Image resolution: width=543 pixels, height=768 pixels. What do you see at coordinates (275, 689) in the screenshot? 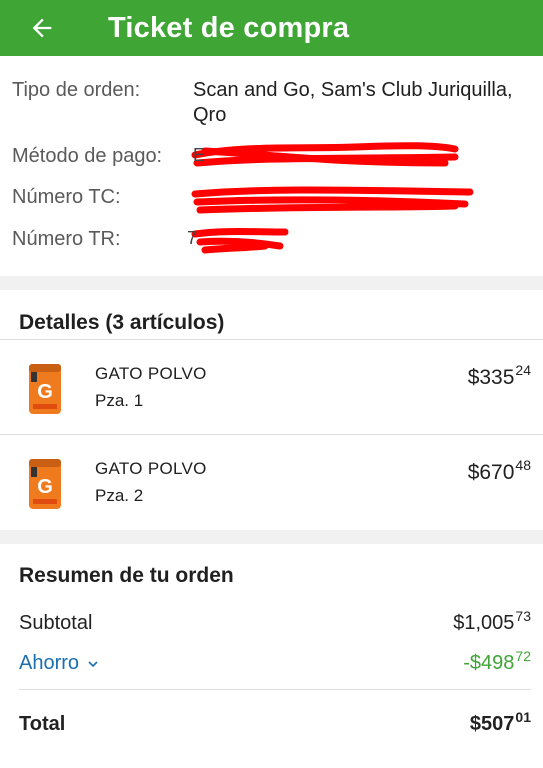
I see `divider` at bounding box center [275, 689].